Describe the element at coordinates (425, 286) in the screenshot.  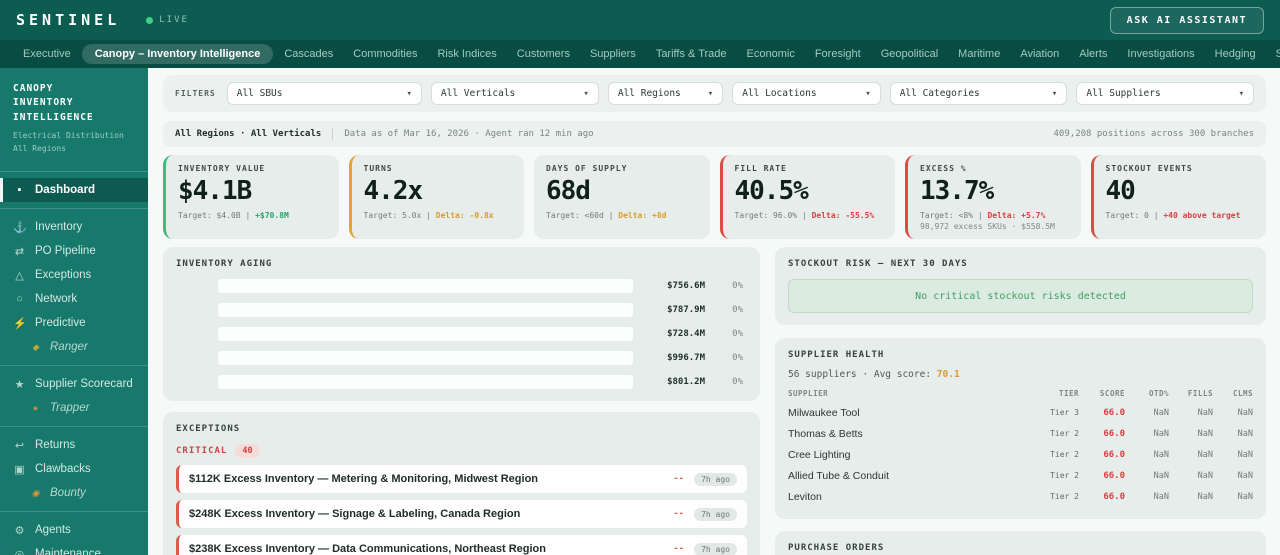
I see `aging-bar` at that location.